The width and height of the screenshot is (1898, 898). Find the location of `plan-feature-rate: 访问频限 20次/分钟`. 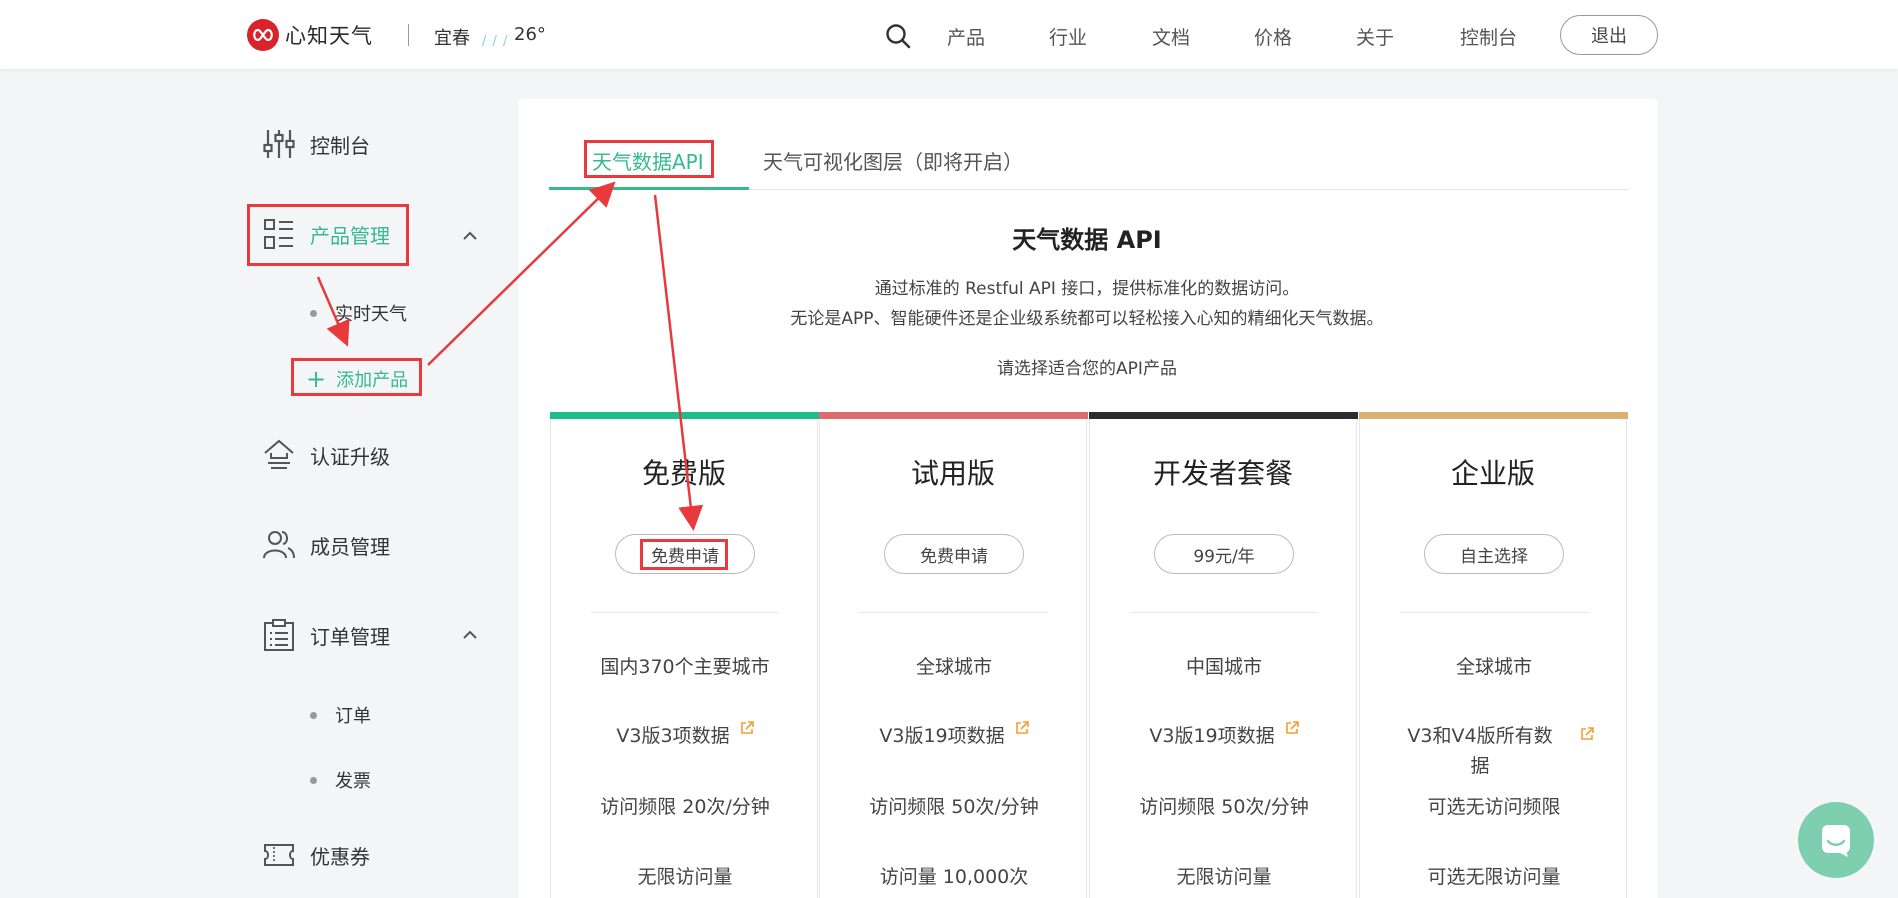

plan-feature-rate: 访问频限 20次/分钟 is located at coordinates (685, 807).